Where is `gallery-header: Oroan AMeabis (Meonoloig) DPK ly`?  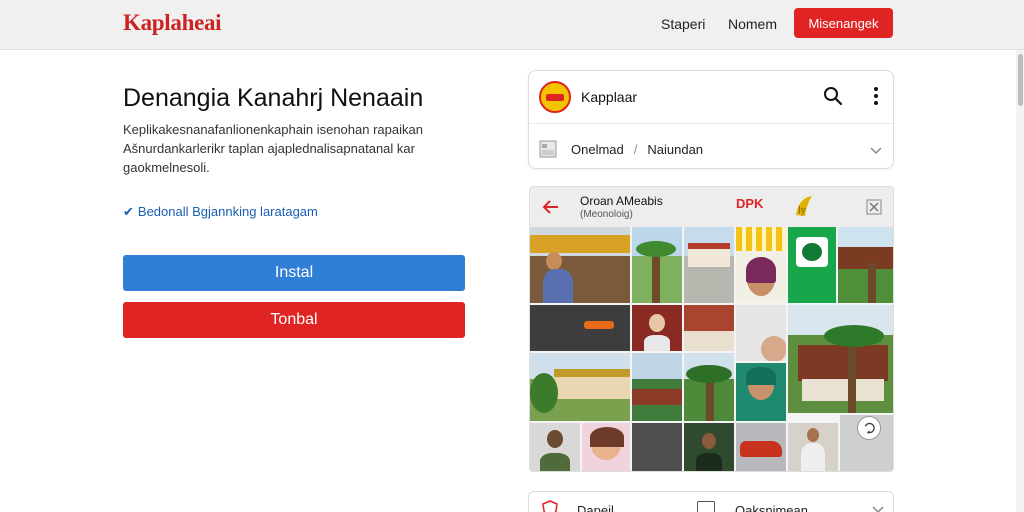 gallery-header: Oroan AMeabis (Meonoloig) DPK ly is located at coordinates (711, 207).